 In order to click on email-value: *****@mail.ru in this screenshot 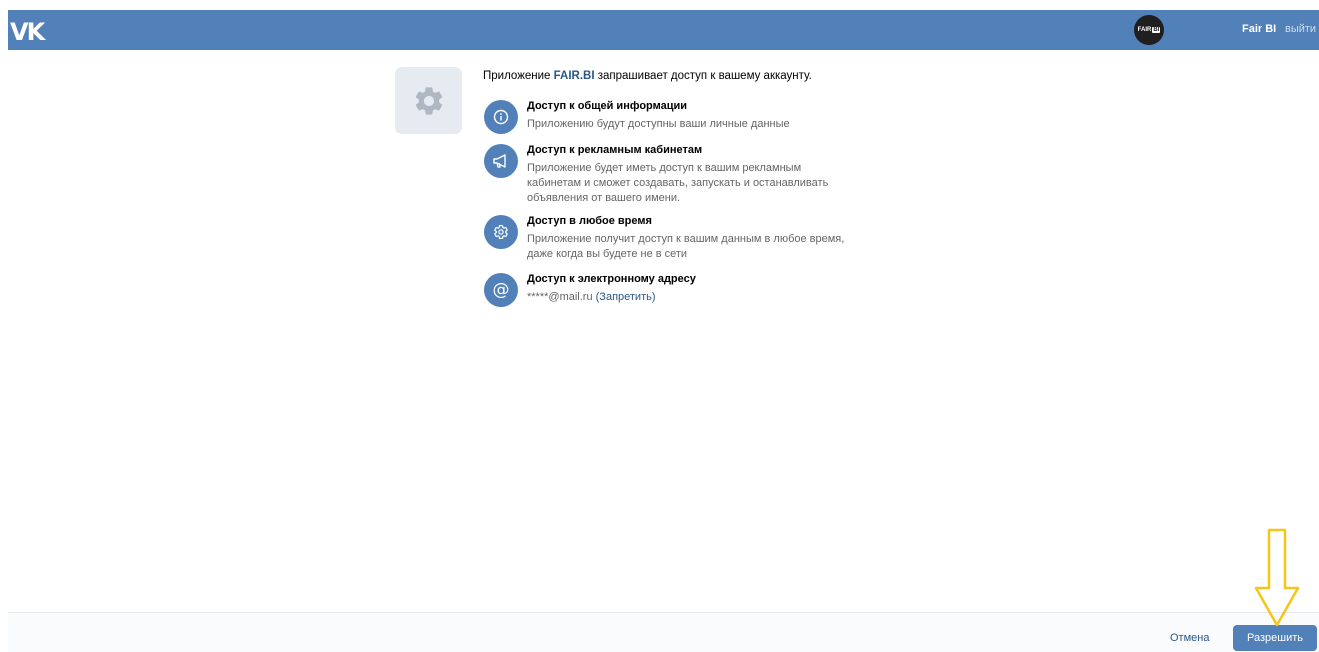, I will do `click(560, 297)`.